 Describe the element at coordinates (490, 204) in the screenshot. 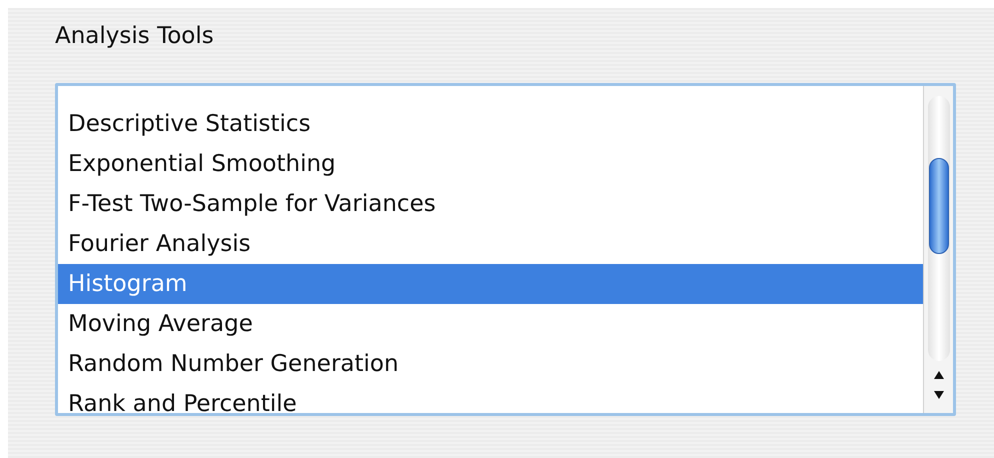

I see `list-item: F-Test Two-Sample for Variances` at that location.